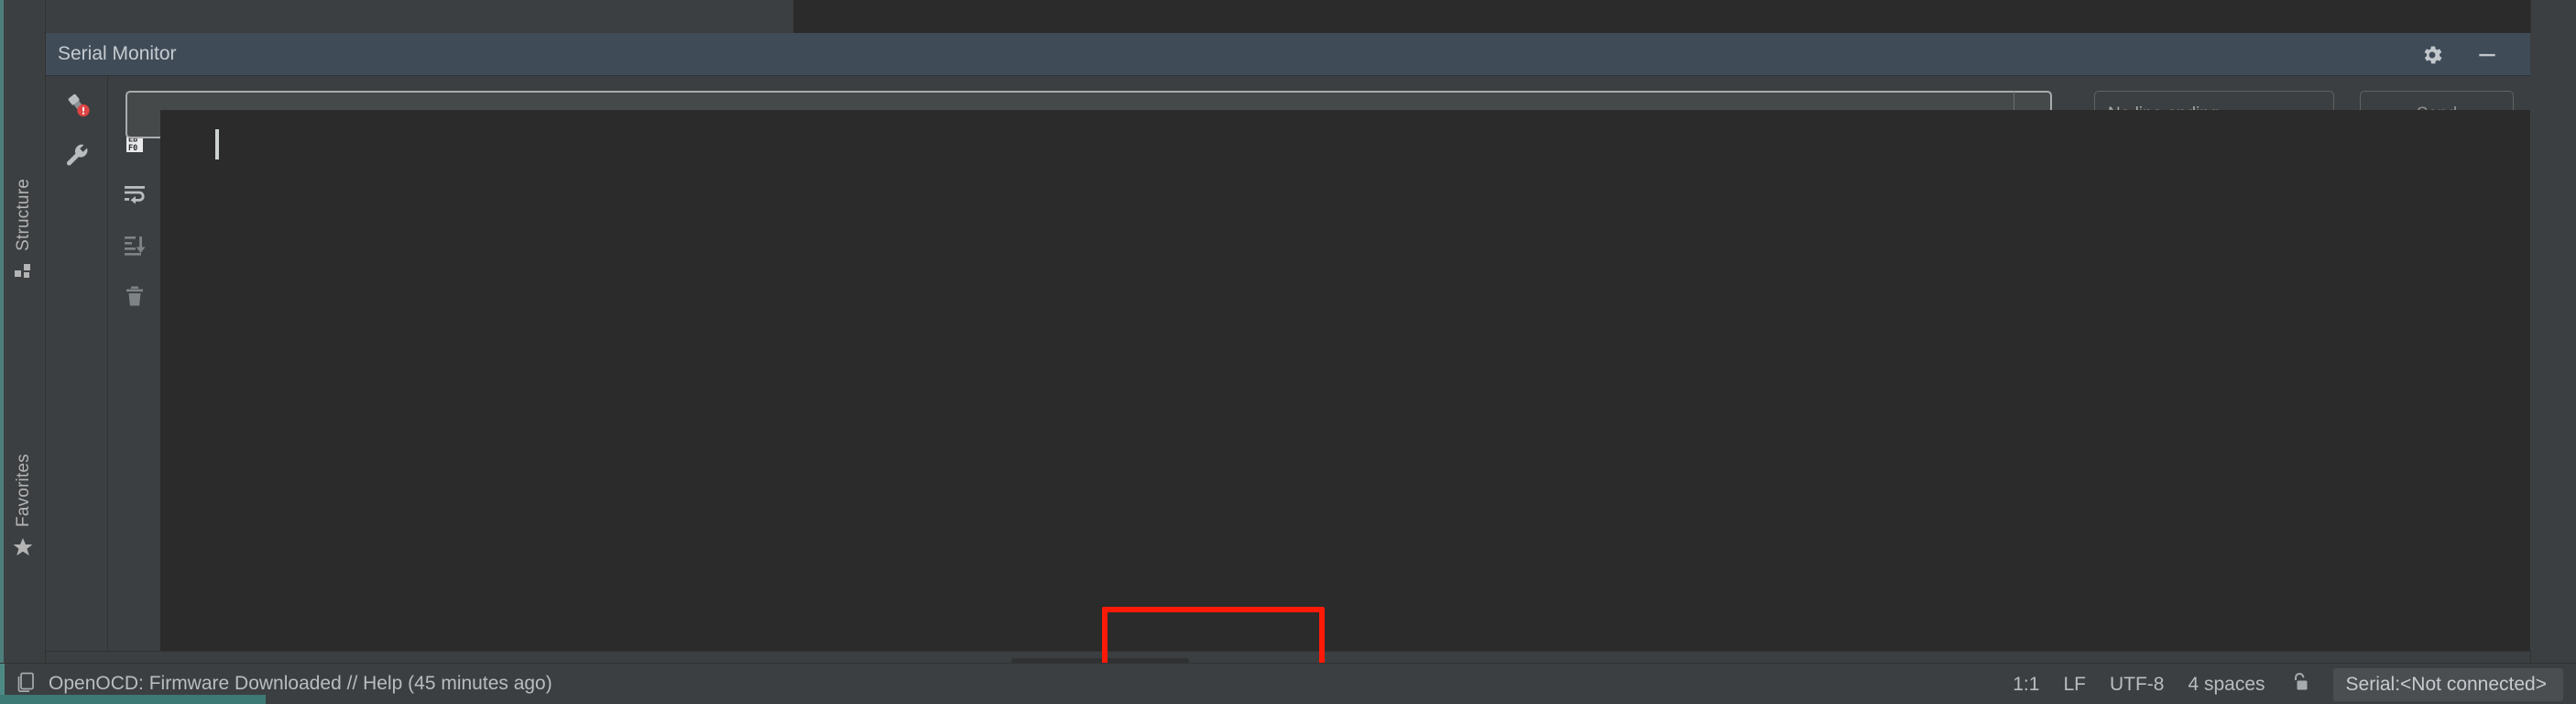 The image size is (2576, 704). What do you see at coordinates (77, 363) in the screenshot?
I see `serial-side-toolbar` at bounding box center [77, 363].